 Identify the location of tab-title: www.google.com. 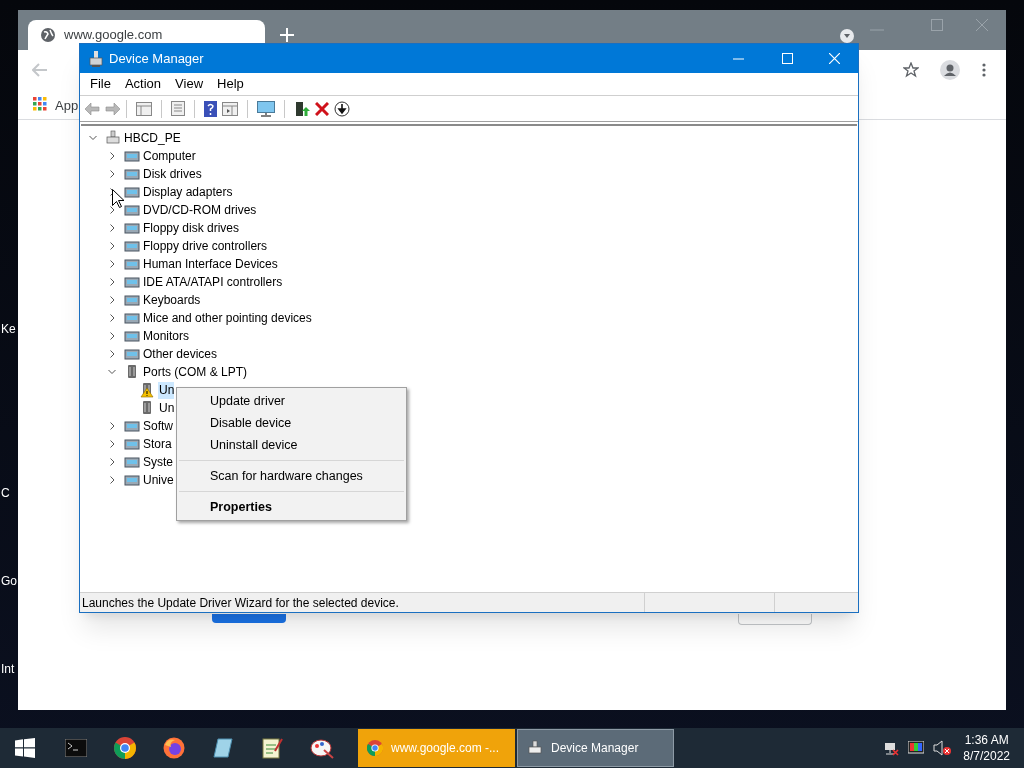
(113, 35).